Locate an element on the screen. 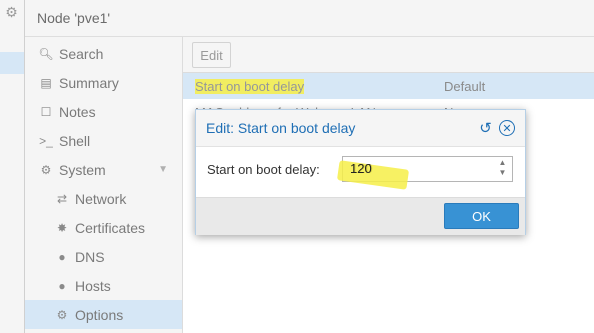 This screenshot has width=594, height=333. nav-item-certificates: ✸ Certificates is located at coordinates (103, 227).